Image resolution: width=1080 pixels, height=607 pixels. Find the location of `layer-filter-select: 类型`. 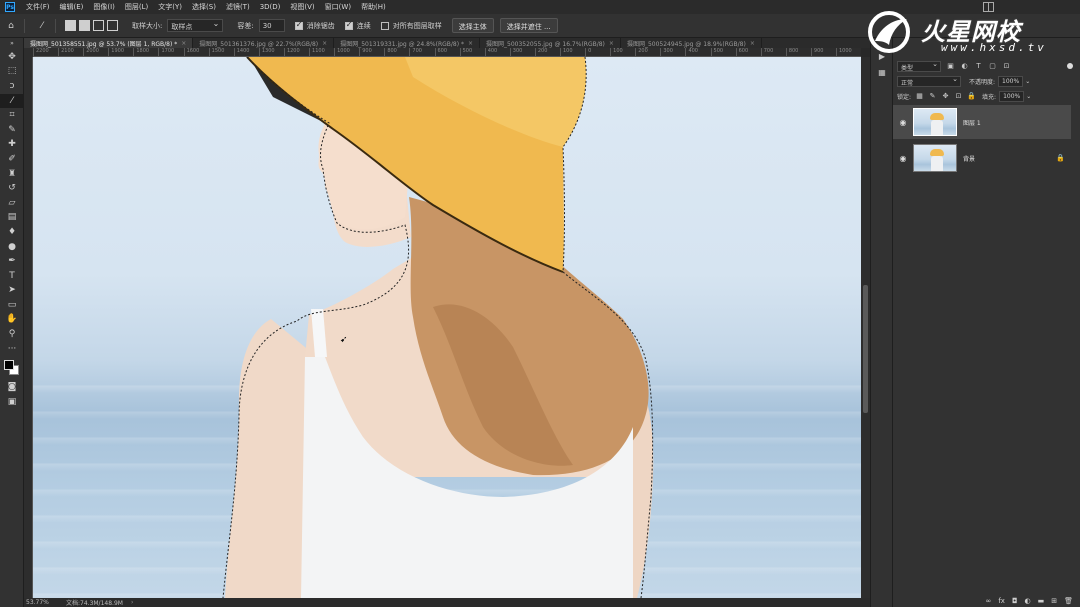

layer-filter-select: 类型 is located at coordinates (919, 66).